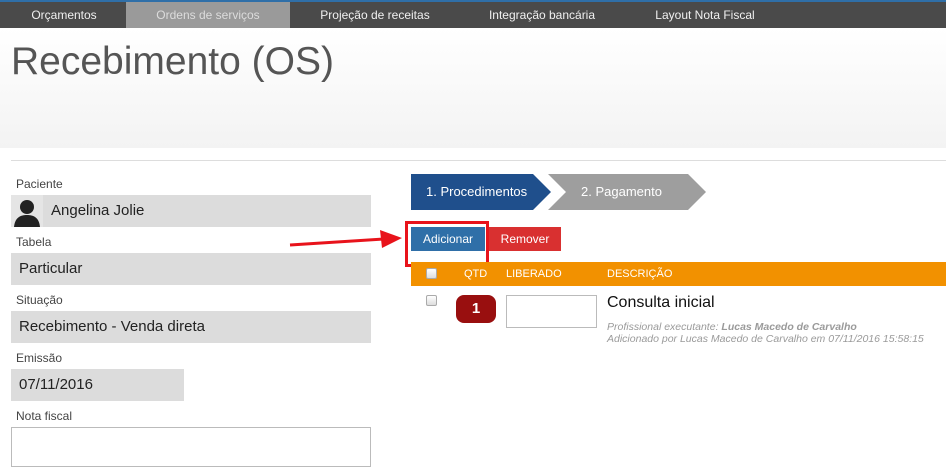 The height and width of the screenshot is (467, 946). What do you see at coordinates (676, 160) in the screenshot?
I see `divider-right` at bounding box center [676, 160].